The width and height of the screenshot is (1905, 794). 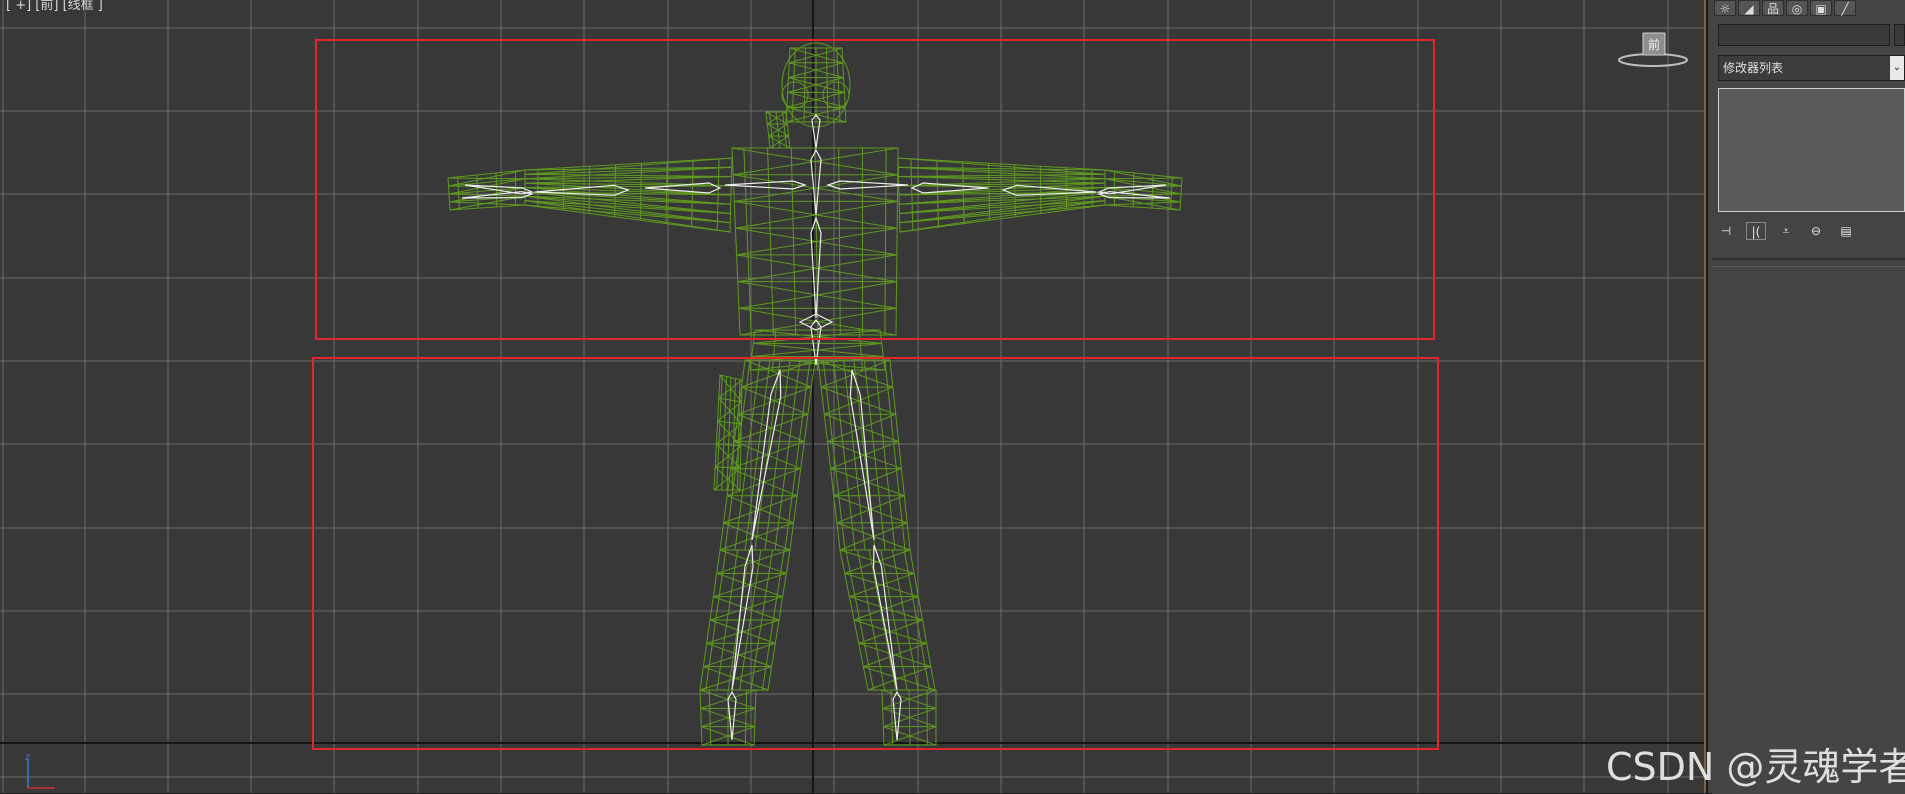 I want to click on pin-stack-icon: ⊣, so click(x=1726, y=231).